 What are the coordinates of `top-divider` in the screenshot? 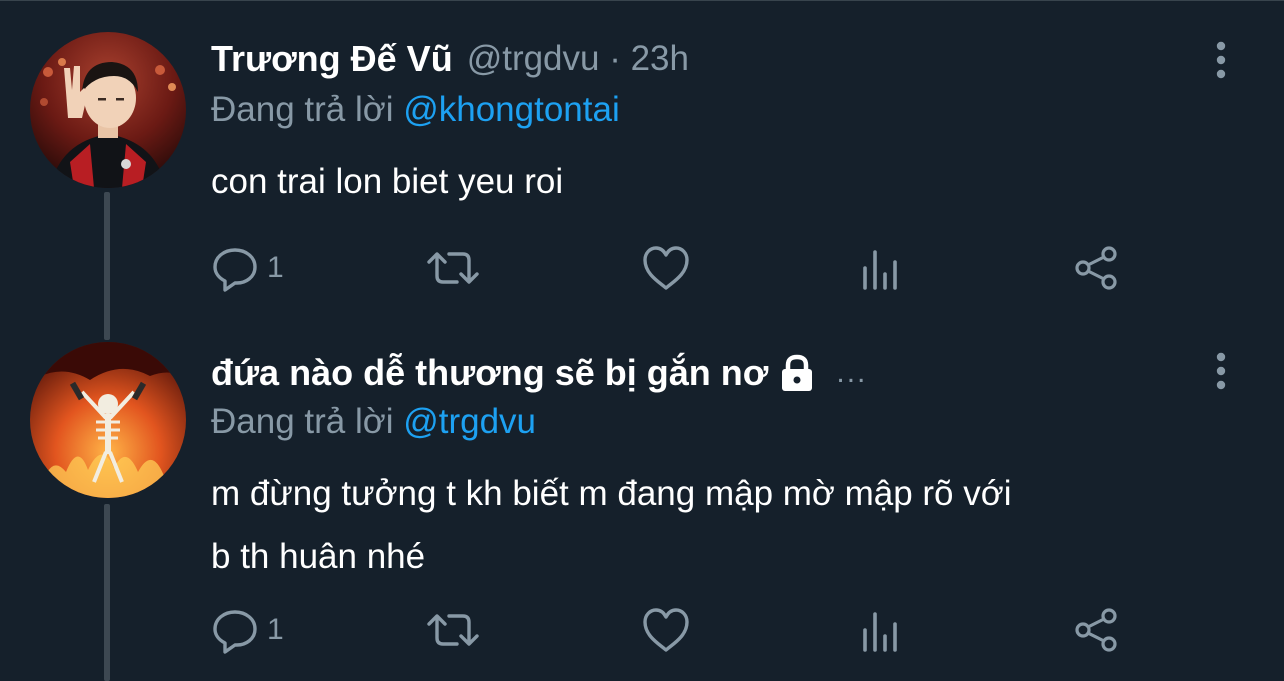 It's located at (642, 0).